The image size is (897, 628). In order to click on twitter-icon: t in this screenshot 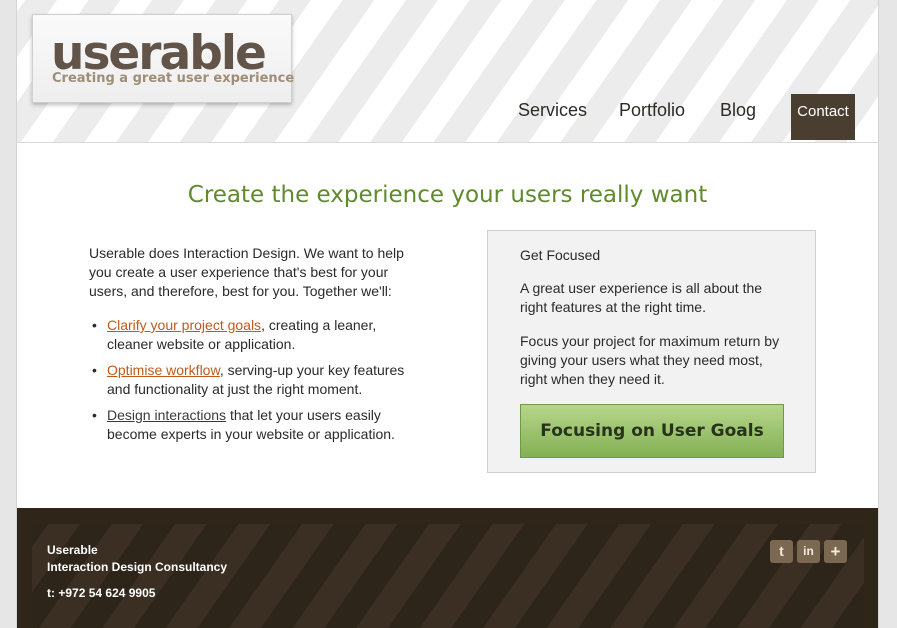, I will do `click(781, 551)`.